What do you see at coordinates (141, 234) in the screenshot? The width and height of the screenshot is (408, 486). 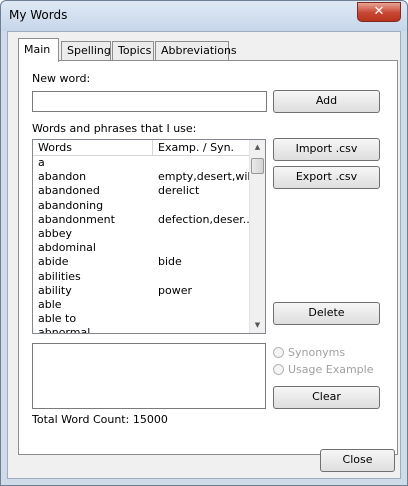 I see `list-item: abbey` at bounding box center [141, 234].